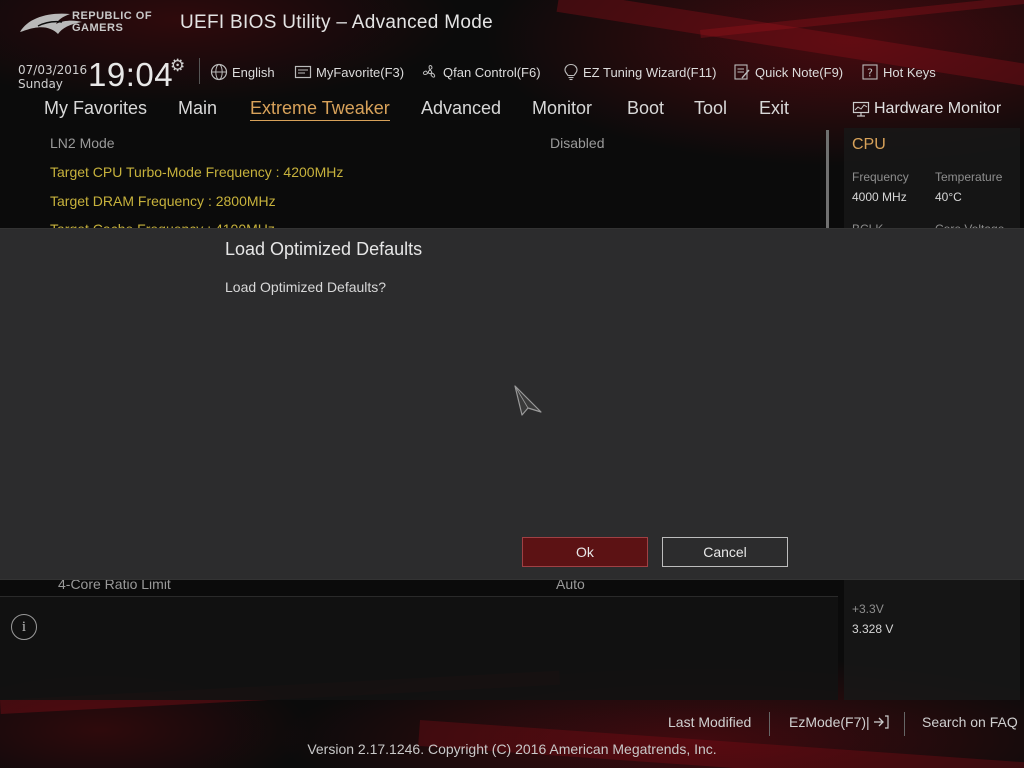 This screenshot has height=768, width=1024. I want to click on ezmode-label: EzMode(F7)|, so click(829, 722).